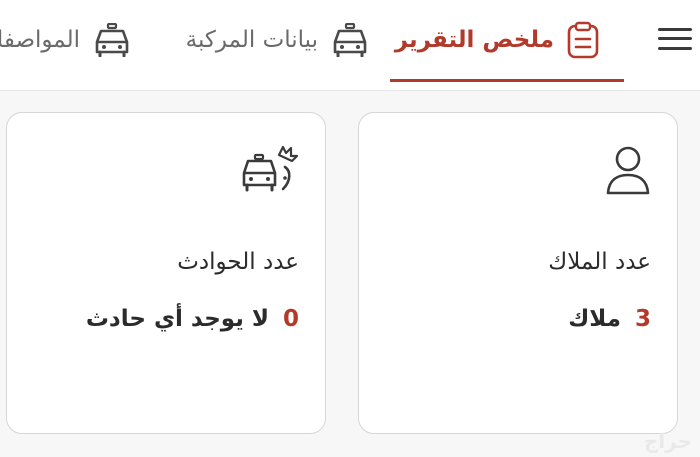 The image size is (700, 457). What do you see at coordinates (507, 80) in the screenshot?
I see `active-tab-indicator` at bounding box center [507, 80].